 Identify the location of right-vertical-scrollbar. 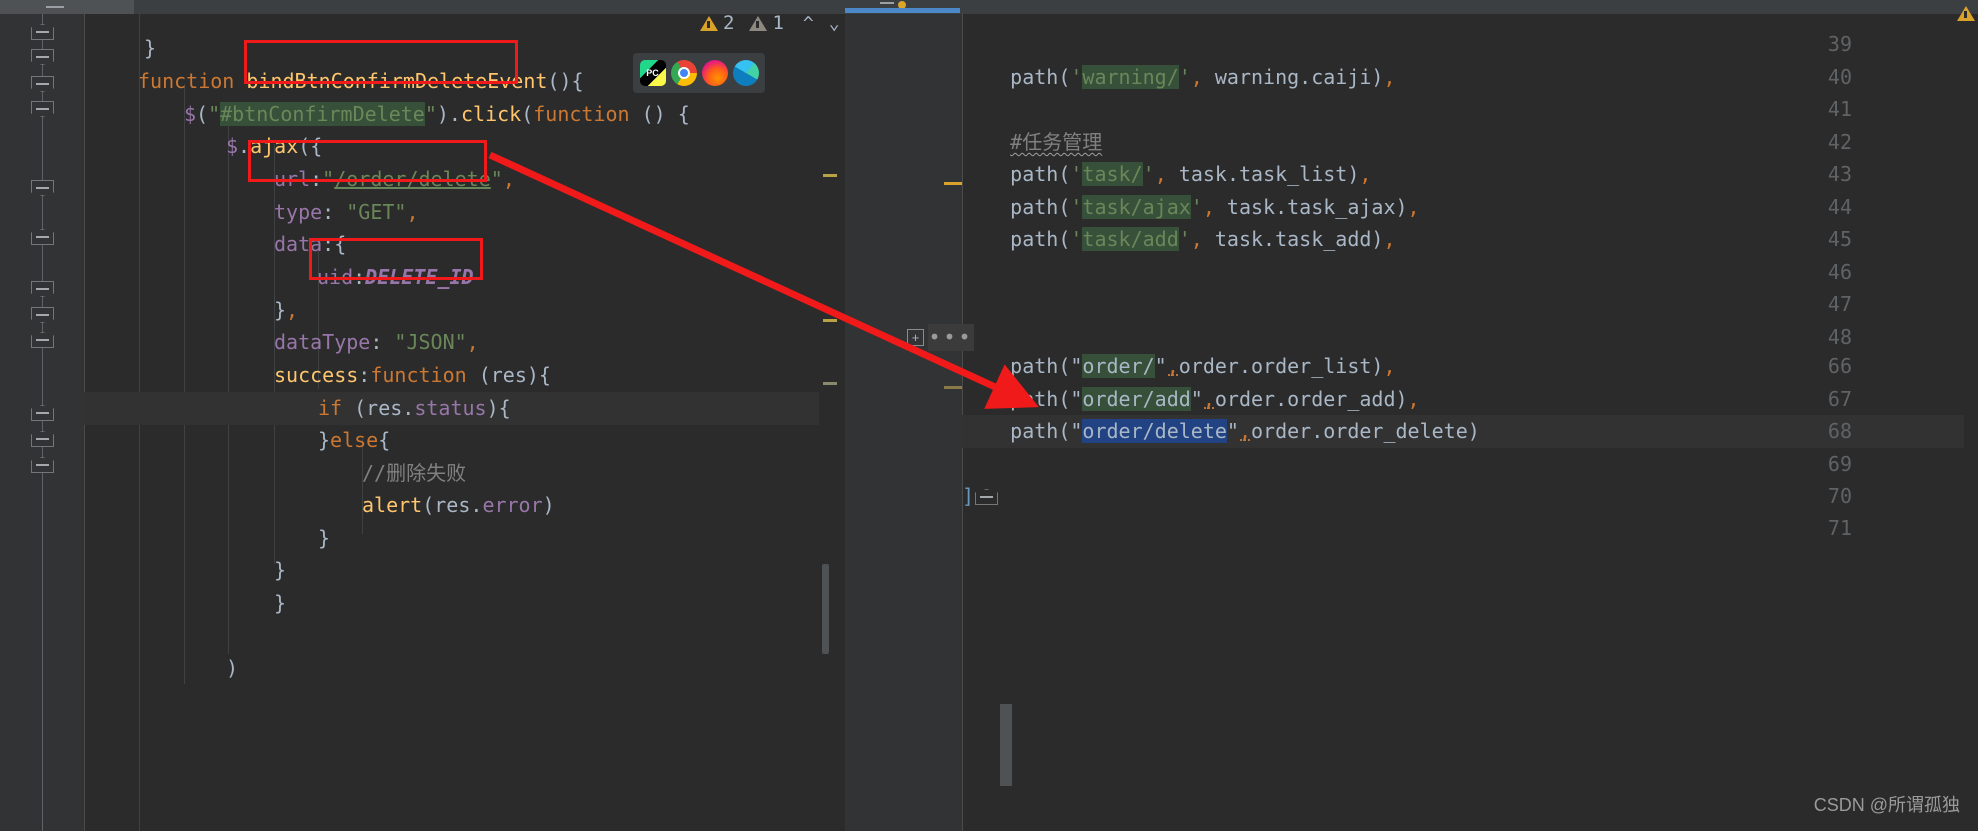
(1006, 745).